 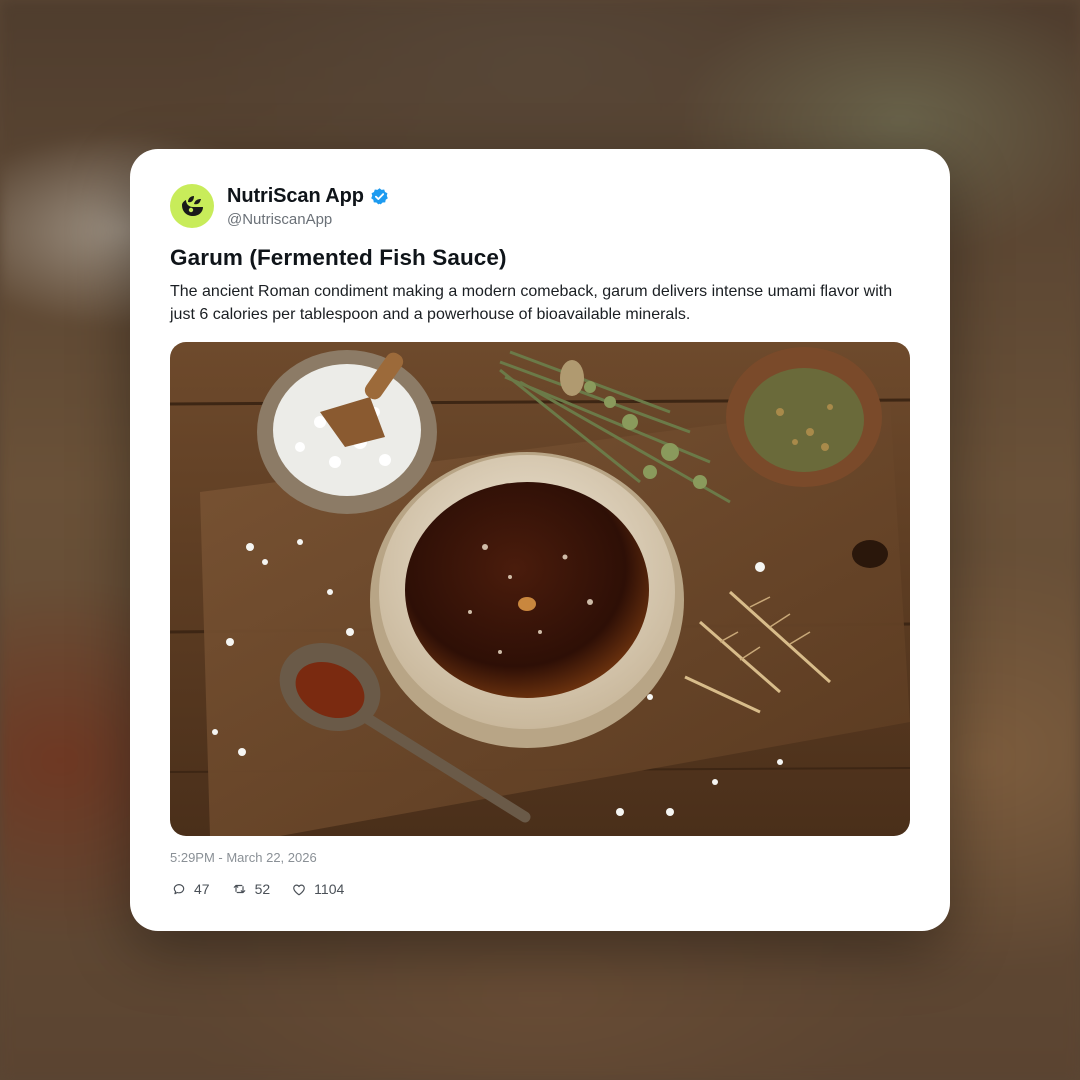 I want to click on post-timestamp: 5:29PM - March 22, 2026, so click(x=243, y=857).